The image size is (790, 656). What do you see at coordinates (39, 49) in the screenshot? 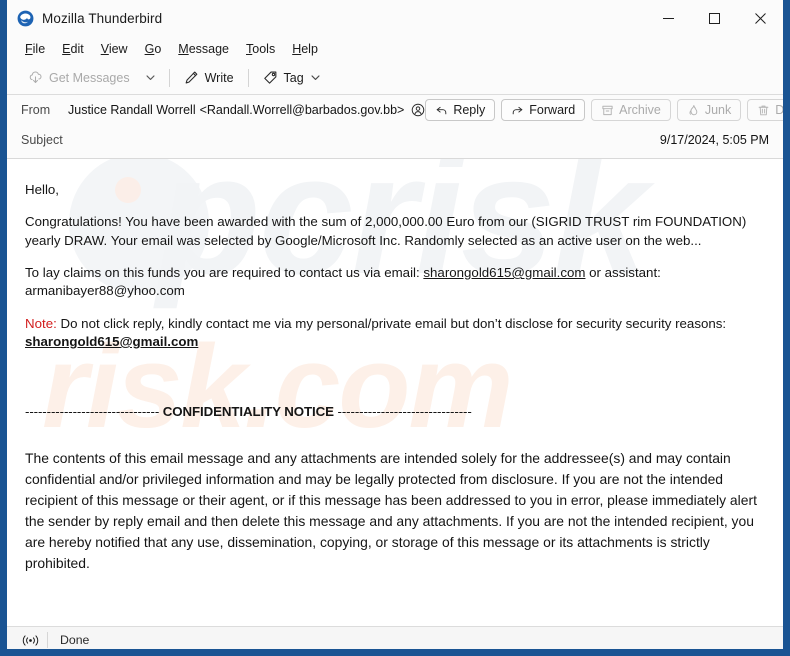
I see `menu-file-label: ile` at bounding box center [39, 49].